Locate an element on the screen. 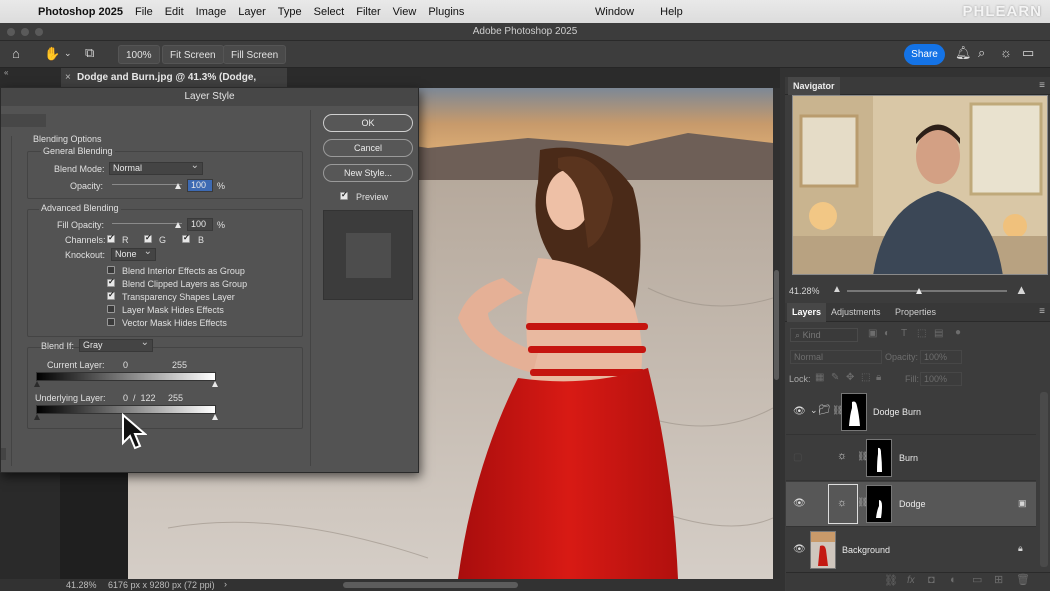  filter-adjustment-icon: ◐ is located at coordinates (887, 334).